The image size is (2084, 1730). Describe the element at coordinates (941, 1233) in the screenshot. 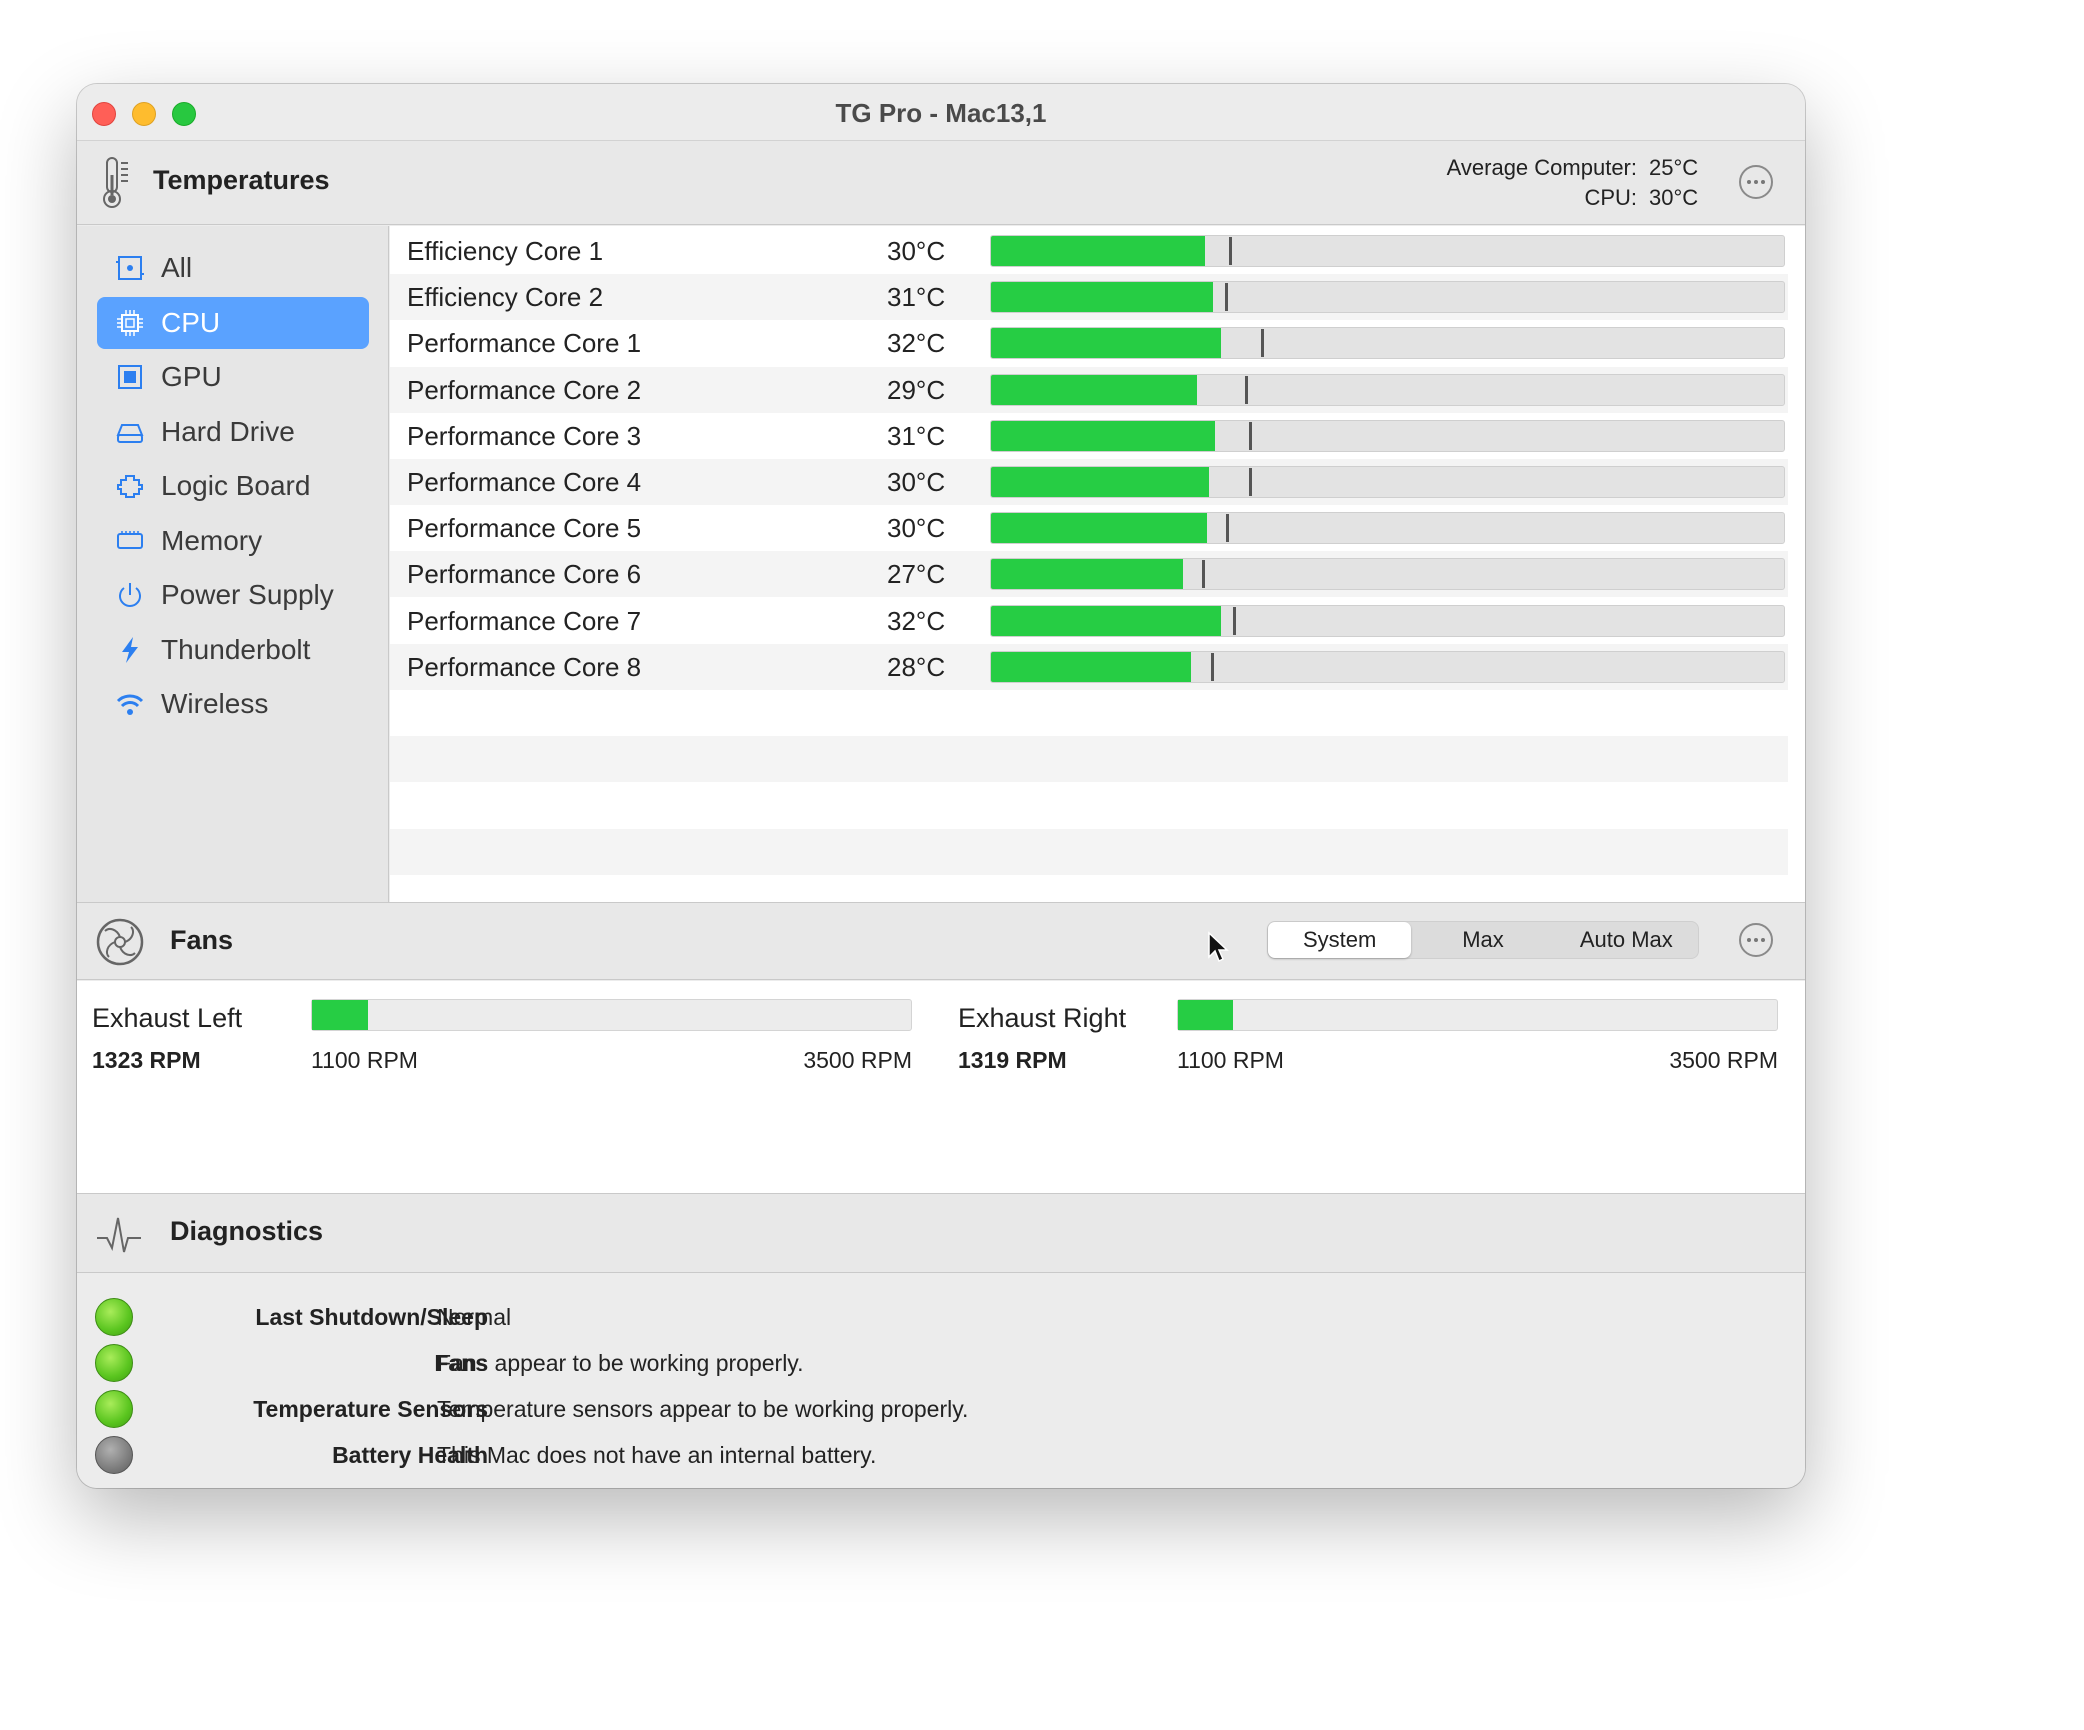

I see `diagnostics-header: Diagnostics` at that location.